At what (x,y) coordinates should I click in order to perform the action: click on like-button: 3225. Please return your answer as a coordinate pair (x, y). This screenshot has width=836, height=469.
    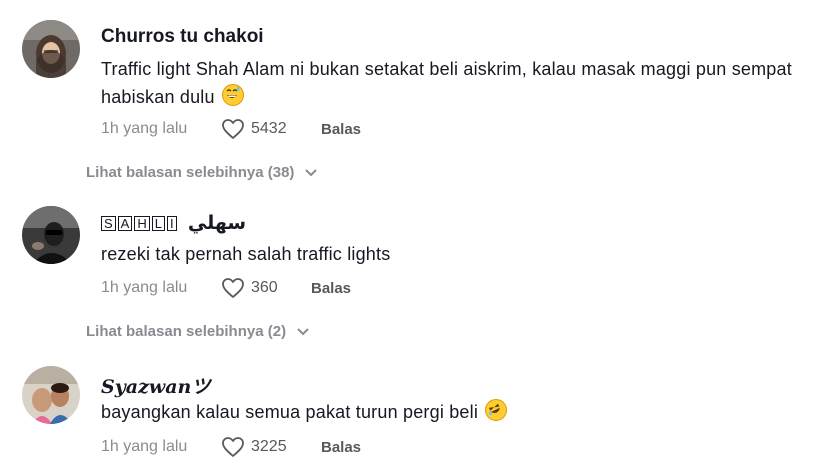
    Looking at the image, I should click on (271, 447).